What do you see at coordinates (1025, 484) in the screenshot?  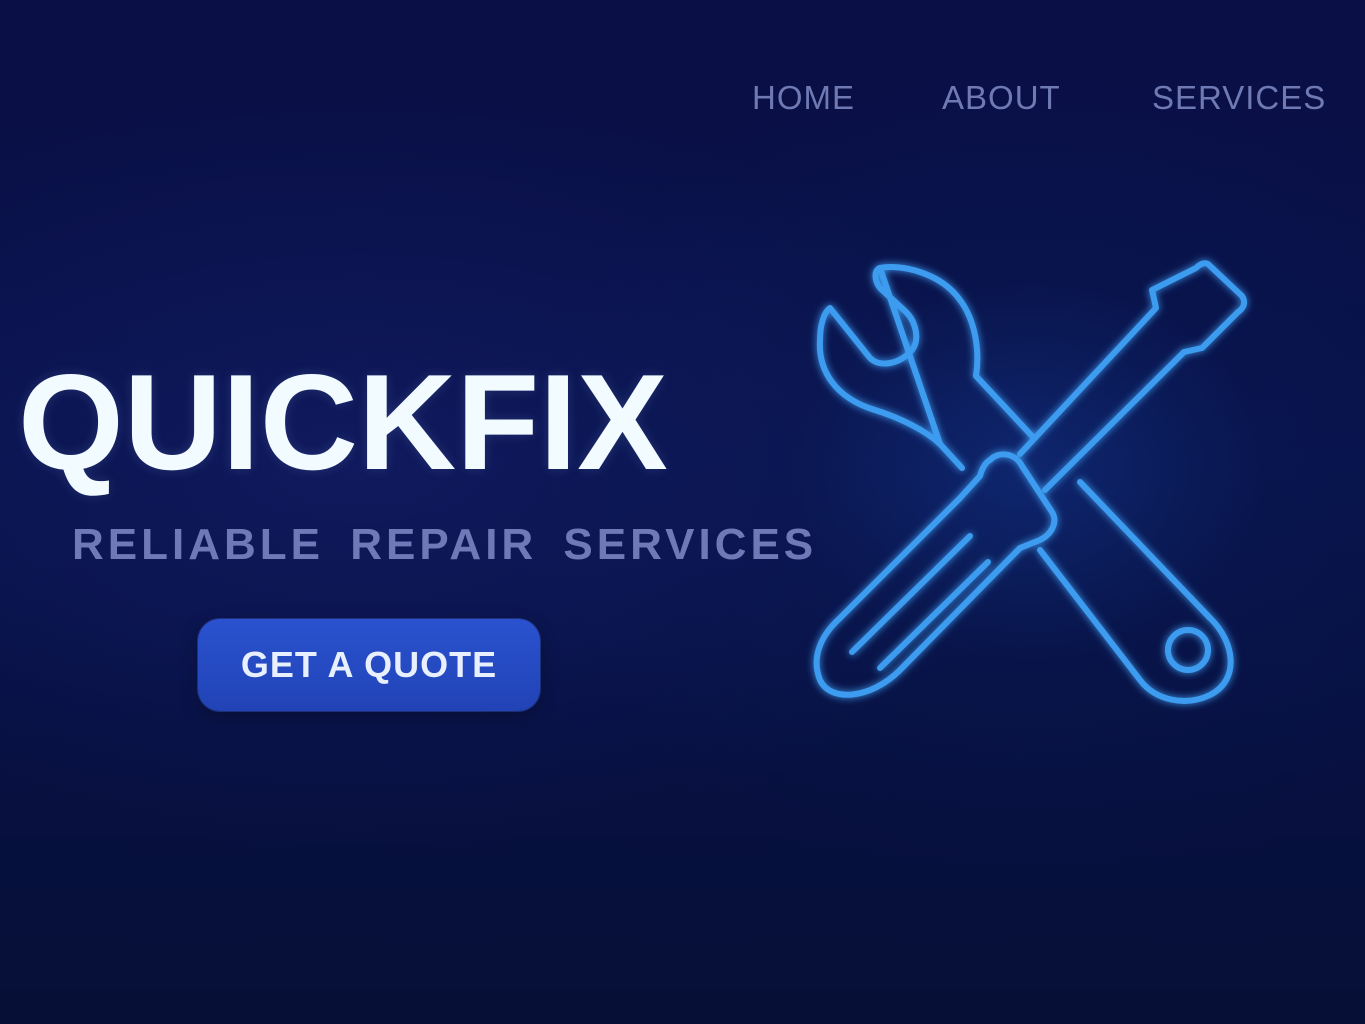 I see `wrench-icon` at bounding box center [1025, 484].